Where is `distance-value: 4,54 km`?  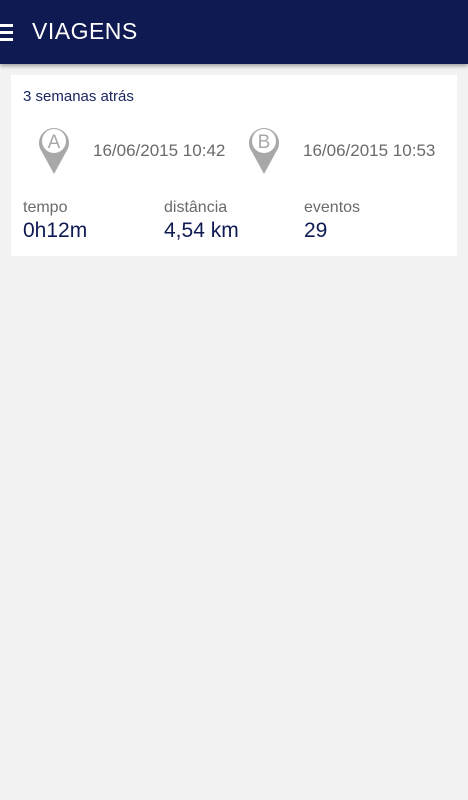
distance-value: 4,54 km is located at coordinates (201, 230).